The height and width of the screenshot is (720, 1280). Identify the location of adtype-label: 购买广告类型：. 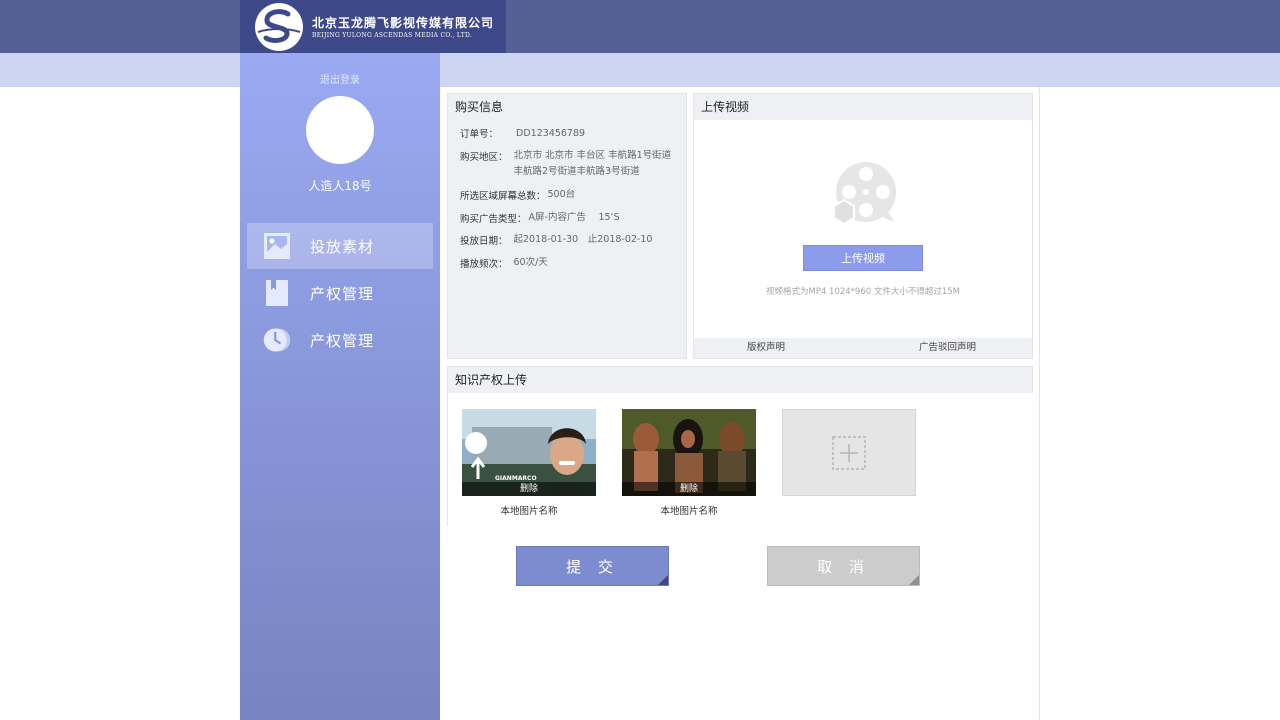
(493, 219).